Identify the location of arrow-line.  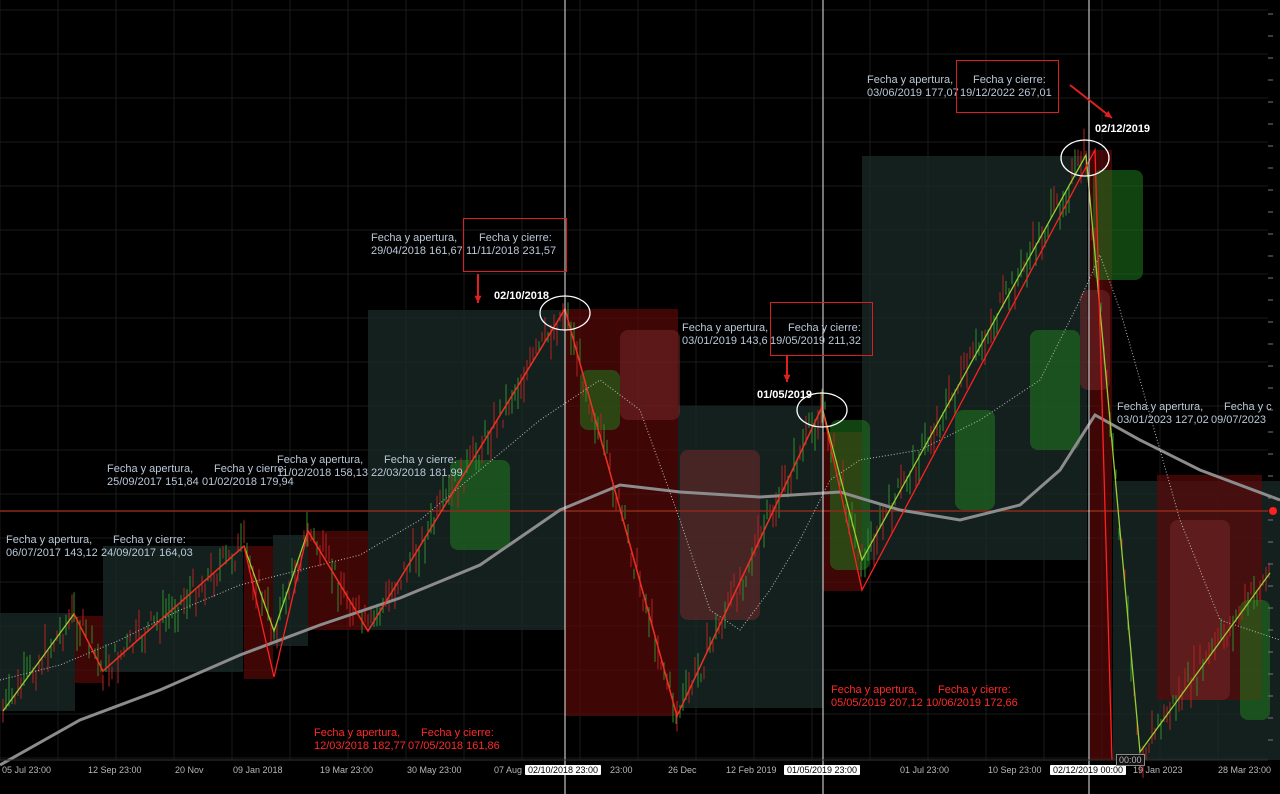
(1091, 101).